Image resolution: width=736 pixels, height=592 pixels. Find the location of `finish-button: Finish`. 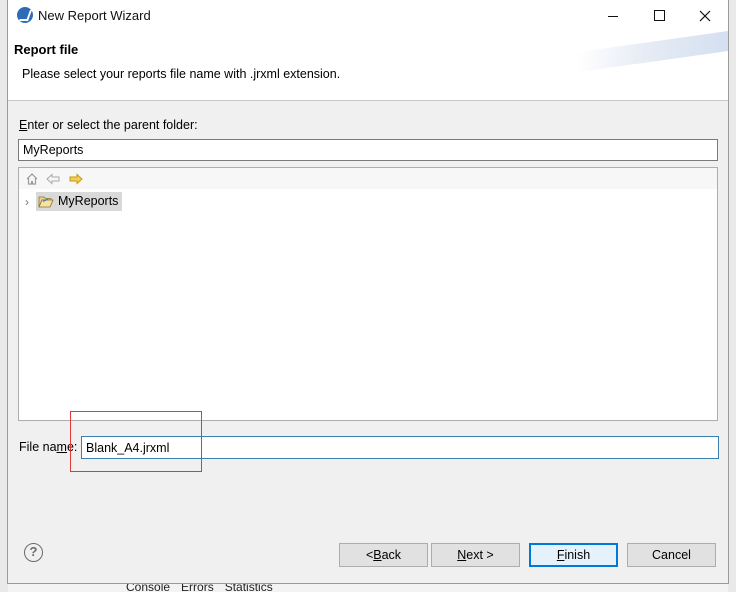

finish-button: Finish is located at coordinates (573, 555).